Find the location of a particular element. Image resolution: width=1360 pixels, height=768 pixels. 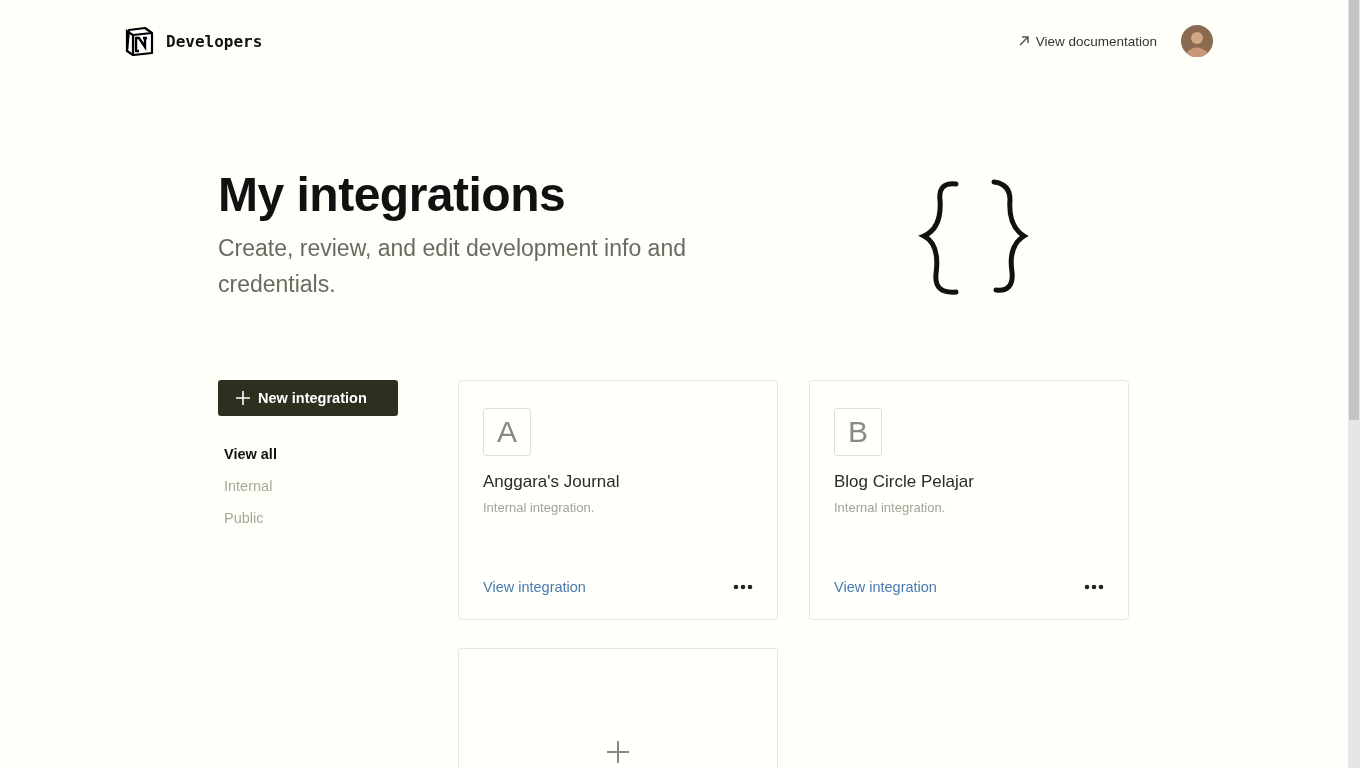

filter-link: View all is located at coordinates (250, 454).